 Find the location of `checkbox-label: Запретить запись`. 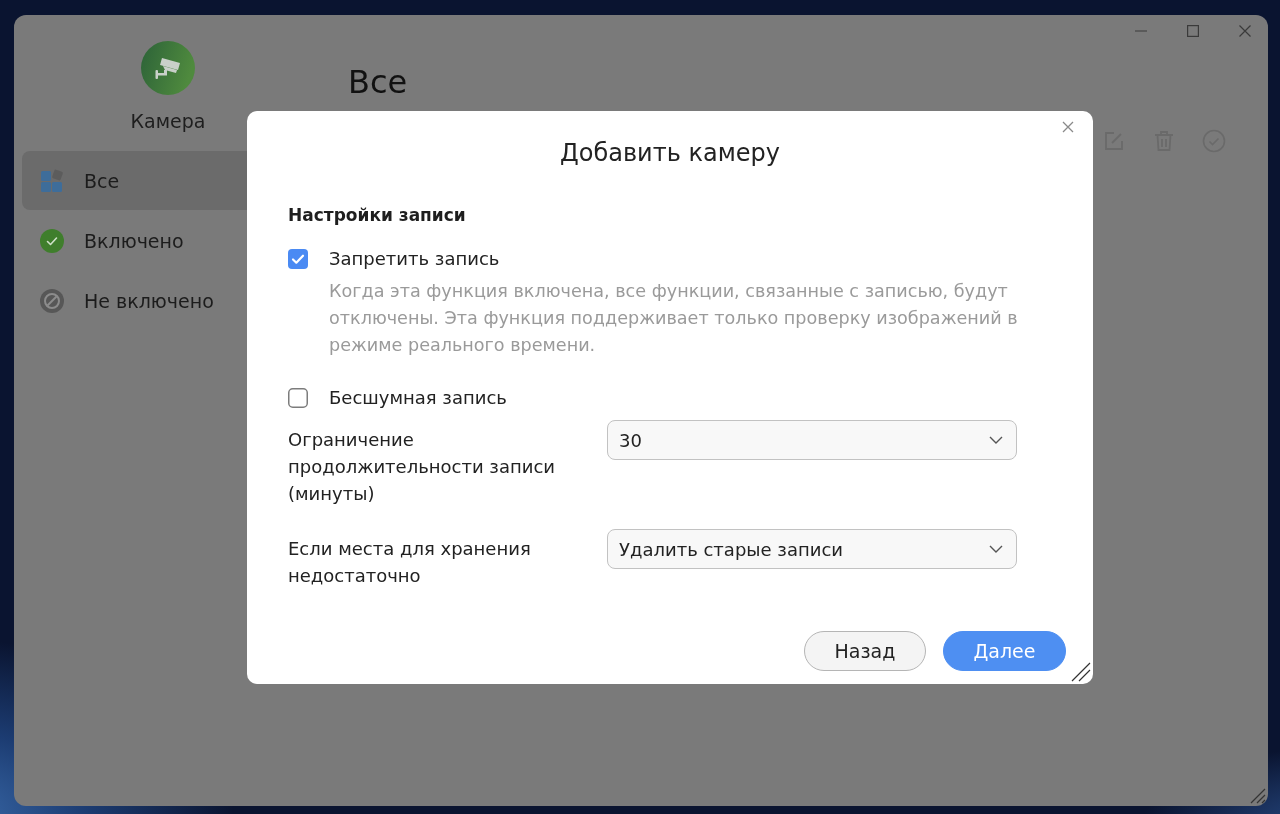

checkbox-label: Запретить запись is located at coordinates (414, 259).